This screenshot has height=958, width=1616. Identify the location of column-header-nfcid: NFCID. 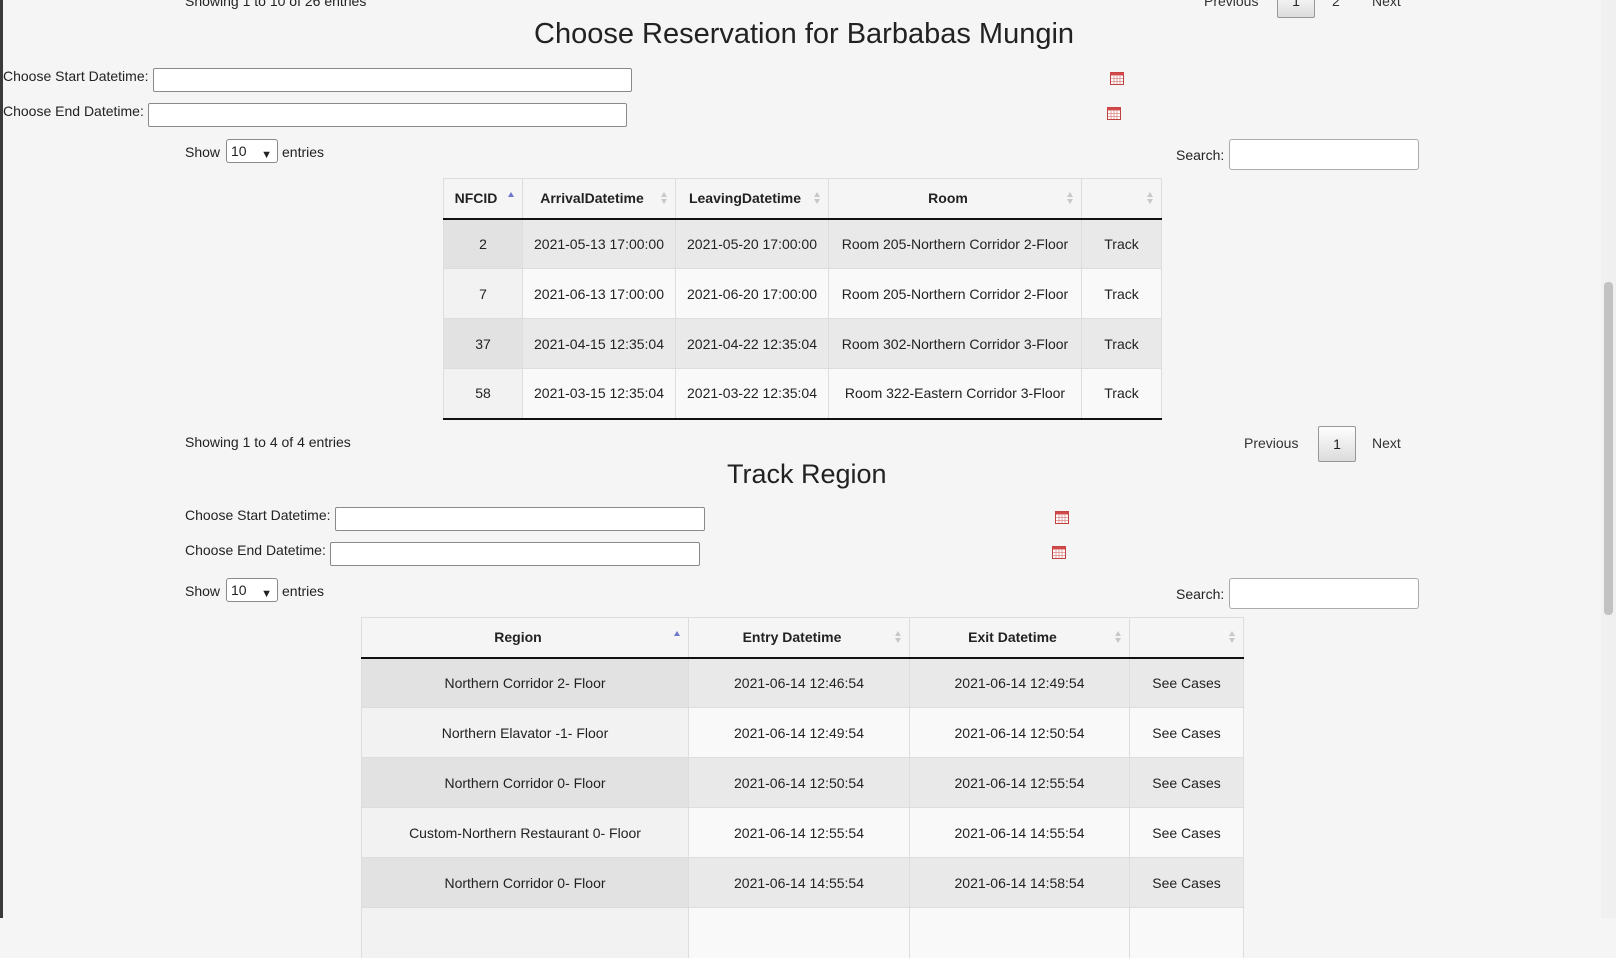
(483, 199).